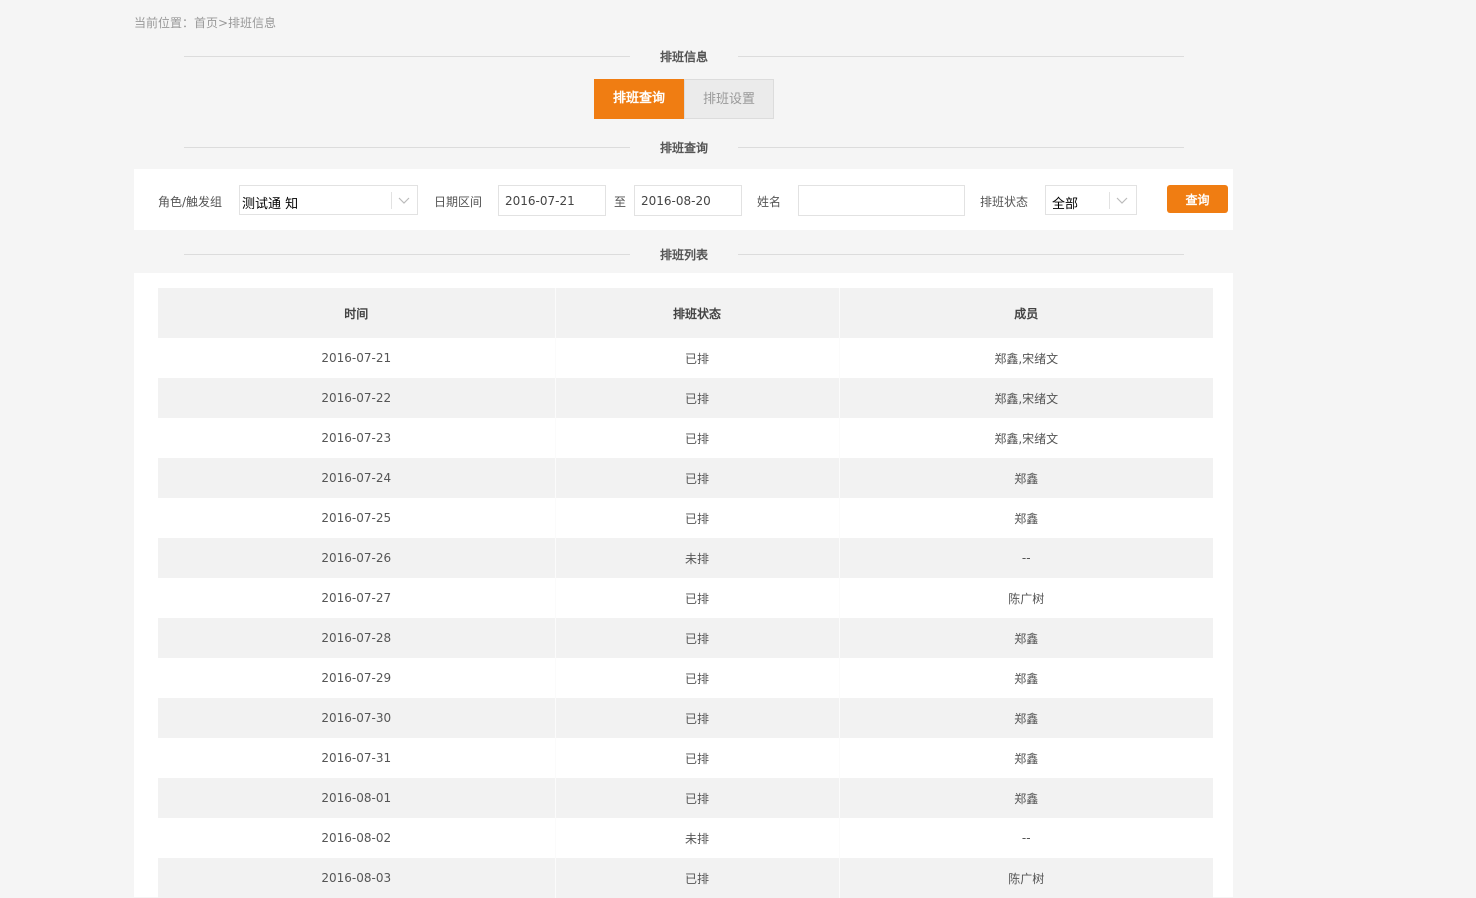 This screenshot has height=898, width=1476. I want to click on role-label: 角色/触发组, so click(190, 202).